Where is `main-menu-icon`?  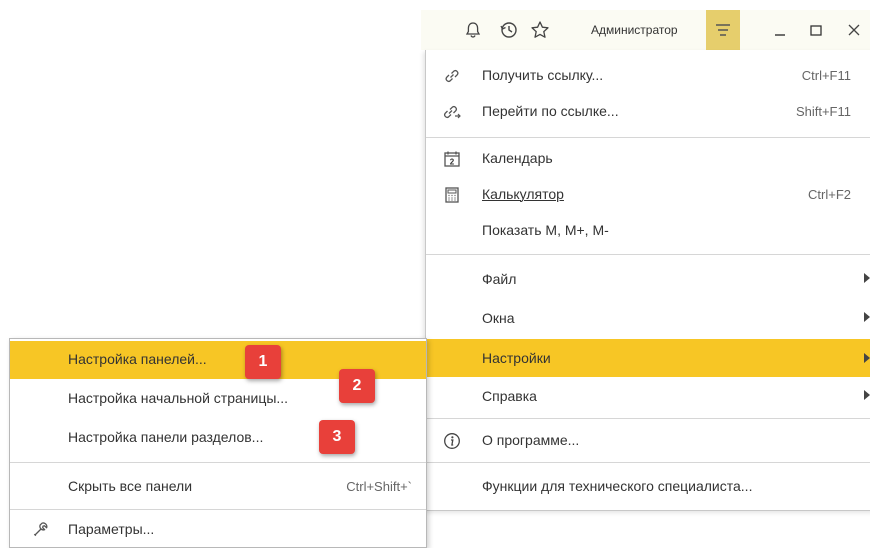
main-menu-icon is located at coordinates (723, 30).